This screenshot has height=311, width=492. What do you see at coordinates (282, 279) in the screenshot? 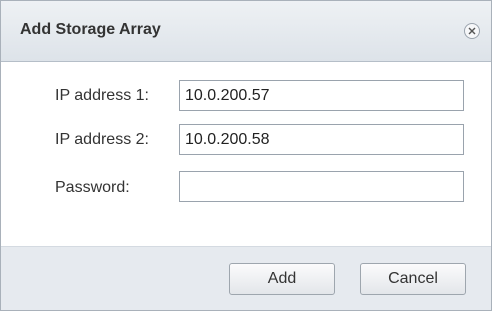
I see `add-button: Add` at bounding box center [282, 279].